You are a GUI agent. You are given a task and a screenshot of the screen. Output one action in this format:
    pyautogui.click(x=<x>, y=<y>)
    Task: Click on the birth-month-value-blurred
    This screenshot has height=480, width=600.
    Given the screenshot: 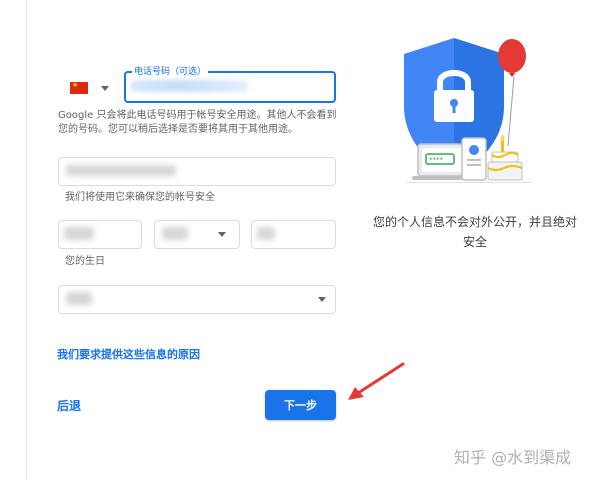 What is the action you would take?
    pyautogui.click(x=175, y=233)
    